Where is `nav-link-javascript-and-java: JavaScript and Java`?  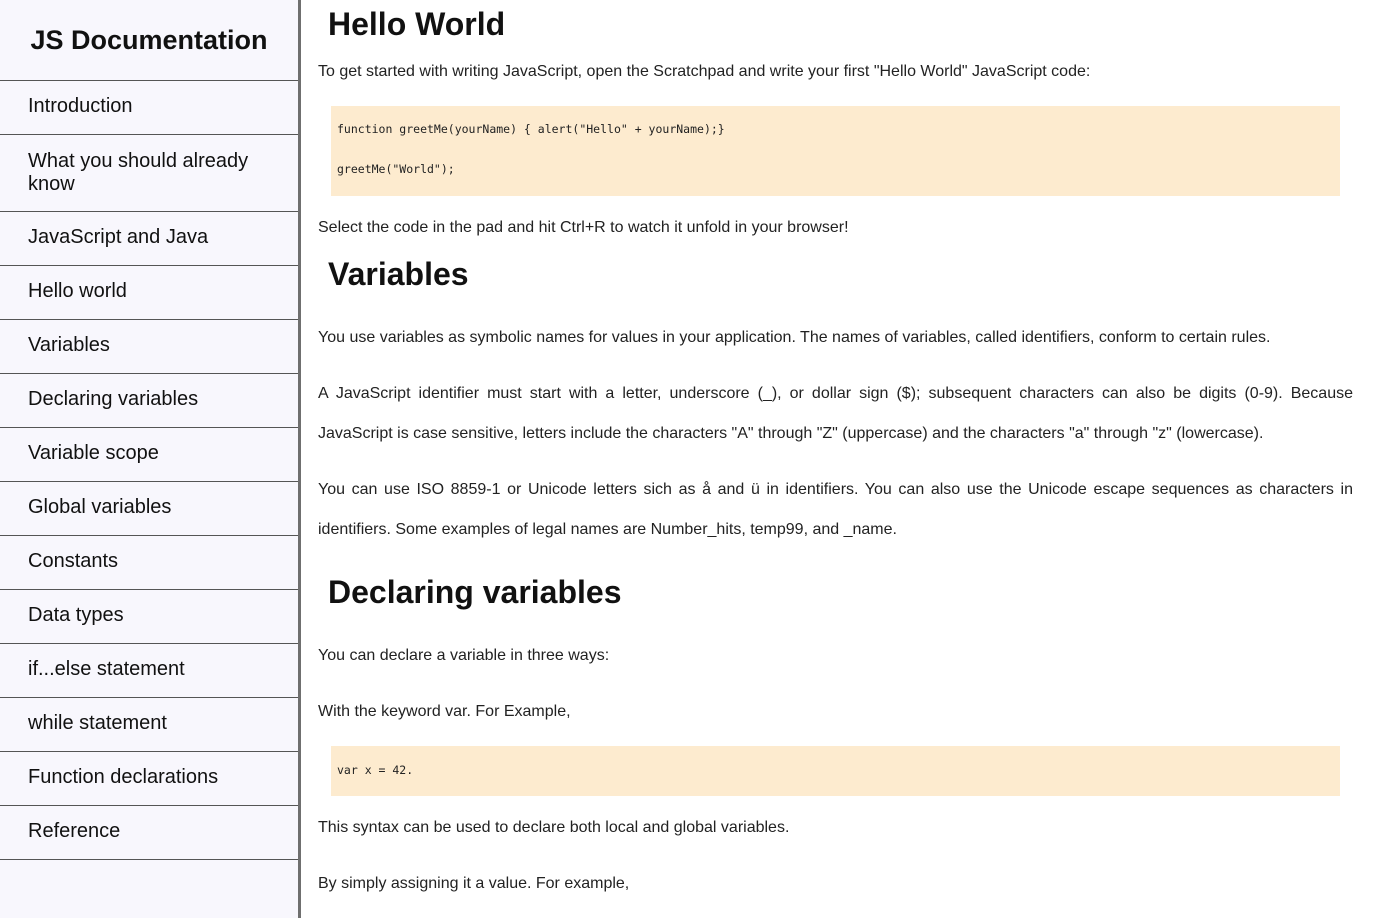
nav-link-javascript-and-java: JavaScript and Java is located at coordinates (149, 239).